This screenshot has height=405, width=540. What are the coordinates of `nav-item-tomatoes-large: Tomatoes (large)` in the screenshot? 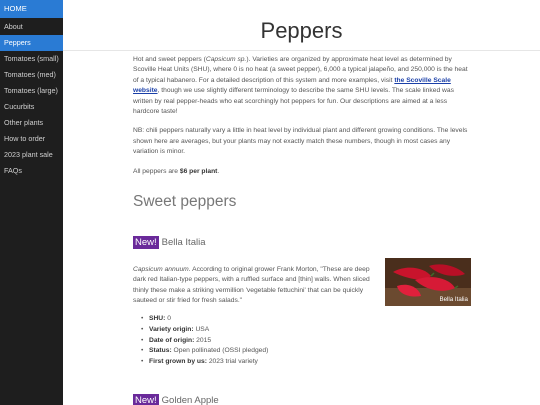 It's located at (31, 91).